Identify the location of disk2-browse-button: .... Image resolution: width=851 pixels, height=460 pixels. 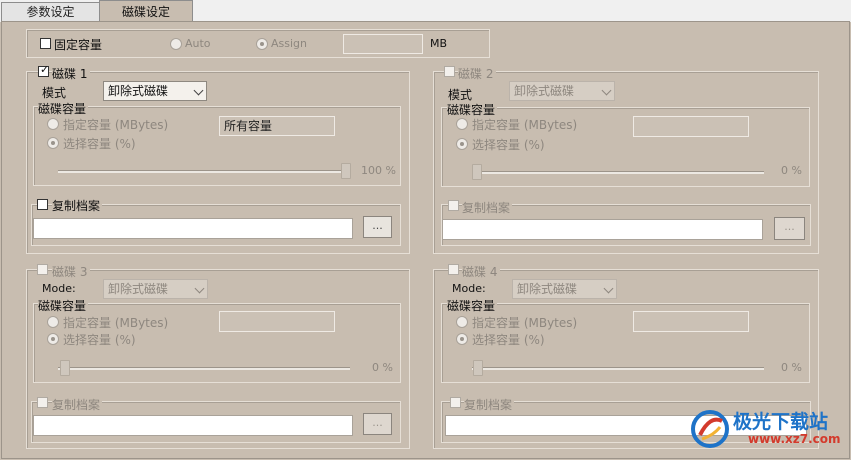
(789, 228).